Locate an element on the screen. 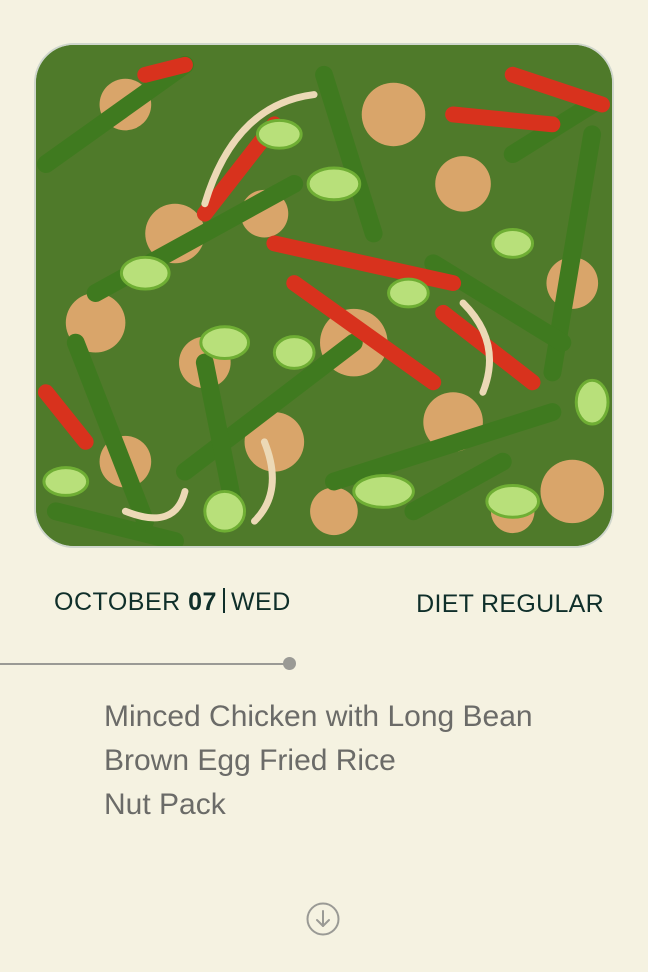 This screenshot has width=648, height=972. date-separator is located at coordinates (223, 600).